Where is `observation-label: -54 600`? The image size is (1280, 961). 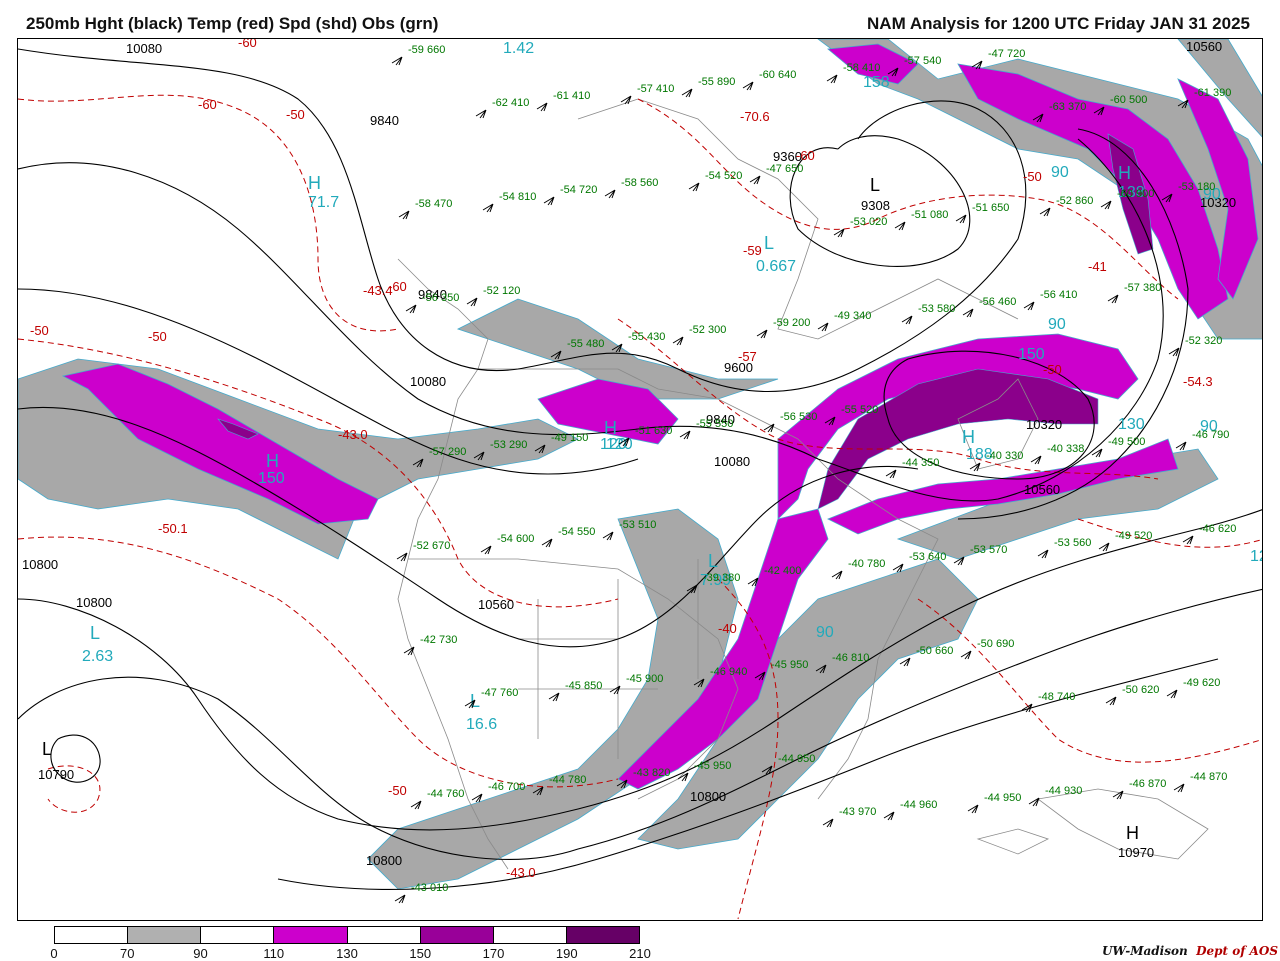
observation-label: -54 600 is located at coordinates (515, 539).